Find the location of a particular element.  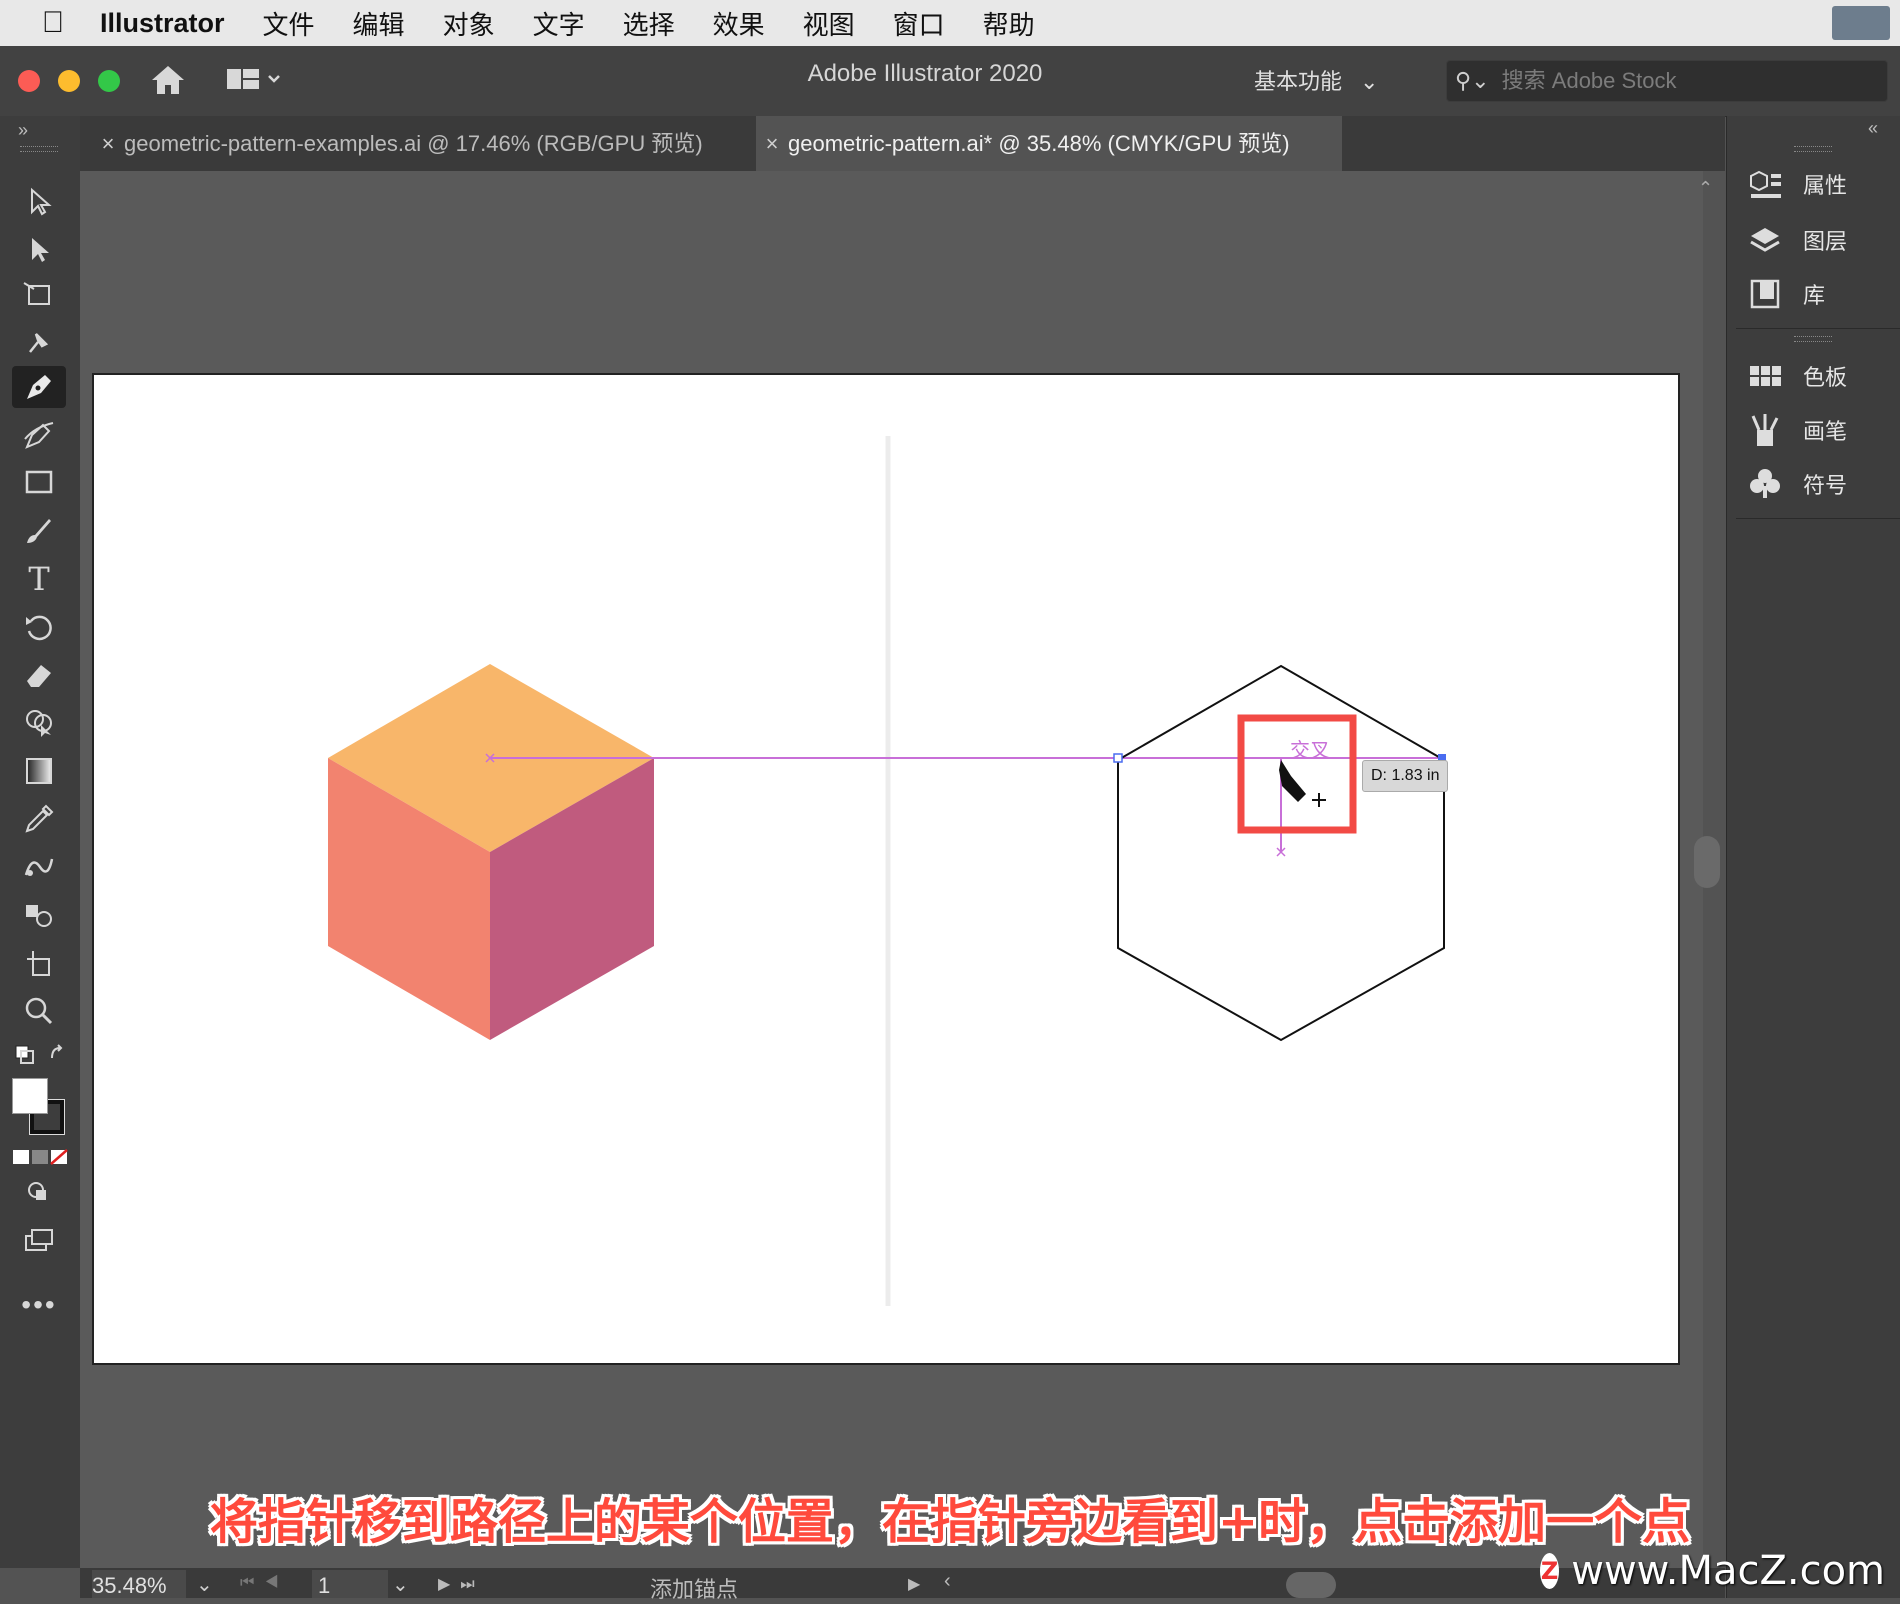

dock-label: 库 is located at coordinates (1814, 296).